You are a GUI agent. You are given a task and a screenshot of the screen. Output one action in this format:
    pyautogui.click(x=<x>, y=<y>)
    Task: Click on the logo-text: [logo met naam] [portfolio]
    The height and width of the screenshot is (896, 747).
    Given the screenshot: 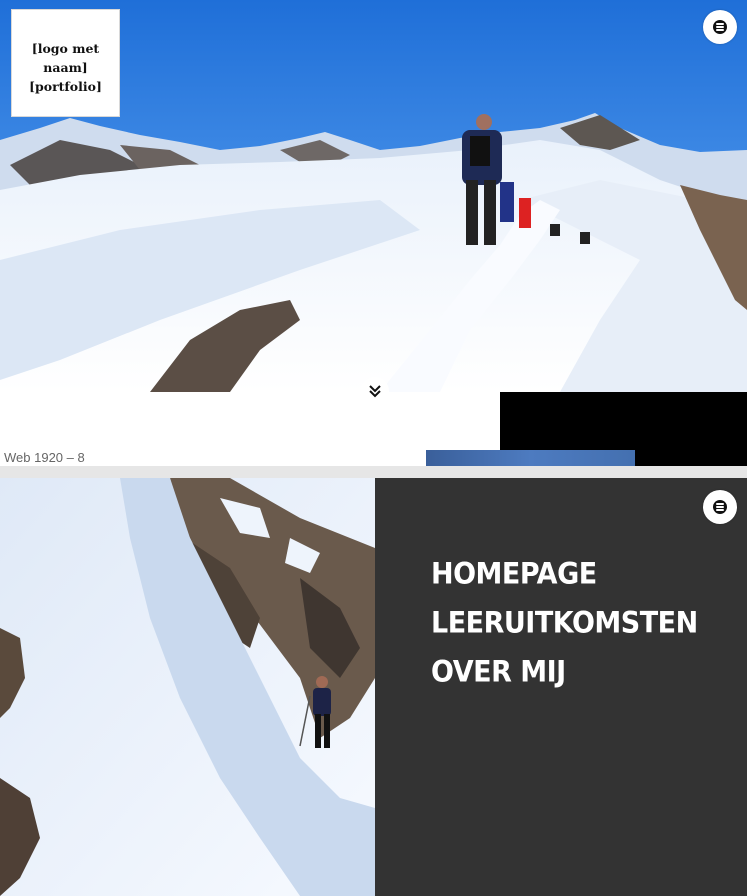 What is the action you would take?
    pyautogui.click(x=65, y=67)
    